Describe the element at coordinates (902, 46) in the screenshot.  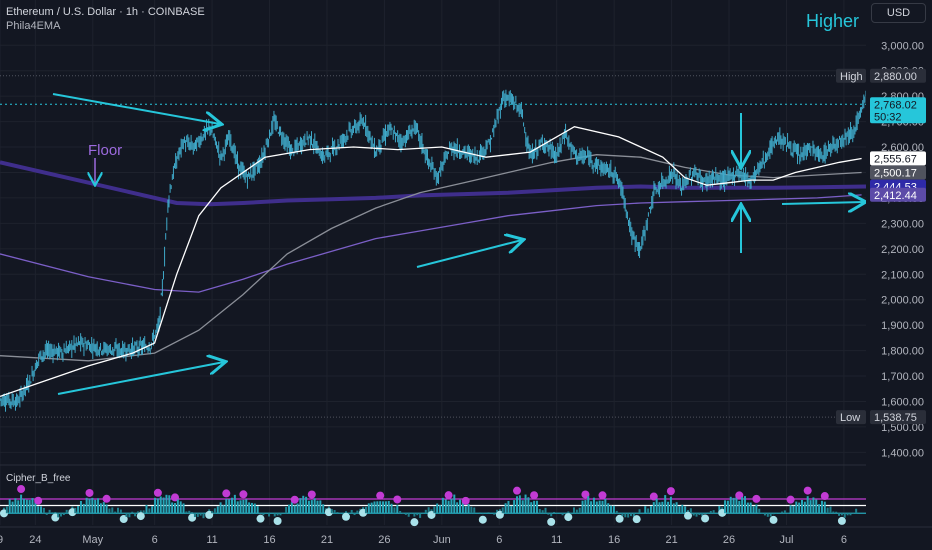
I see `price-tick-label: 3,000.00` at that location.